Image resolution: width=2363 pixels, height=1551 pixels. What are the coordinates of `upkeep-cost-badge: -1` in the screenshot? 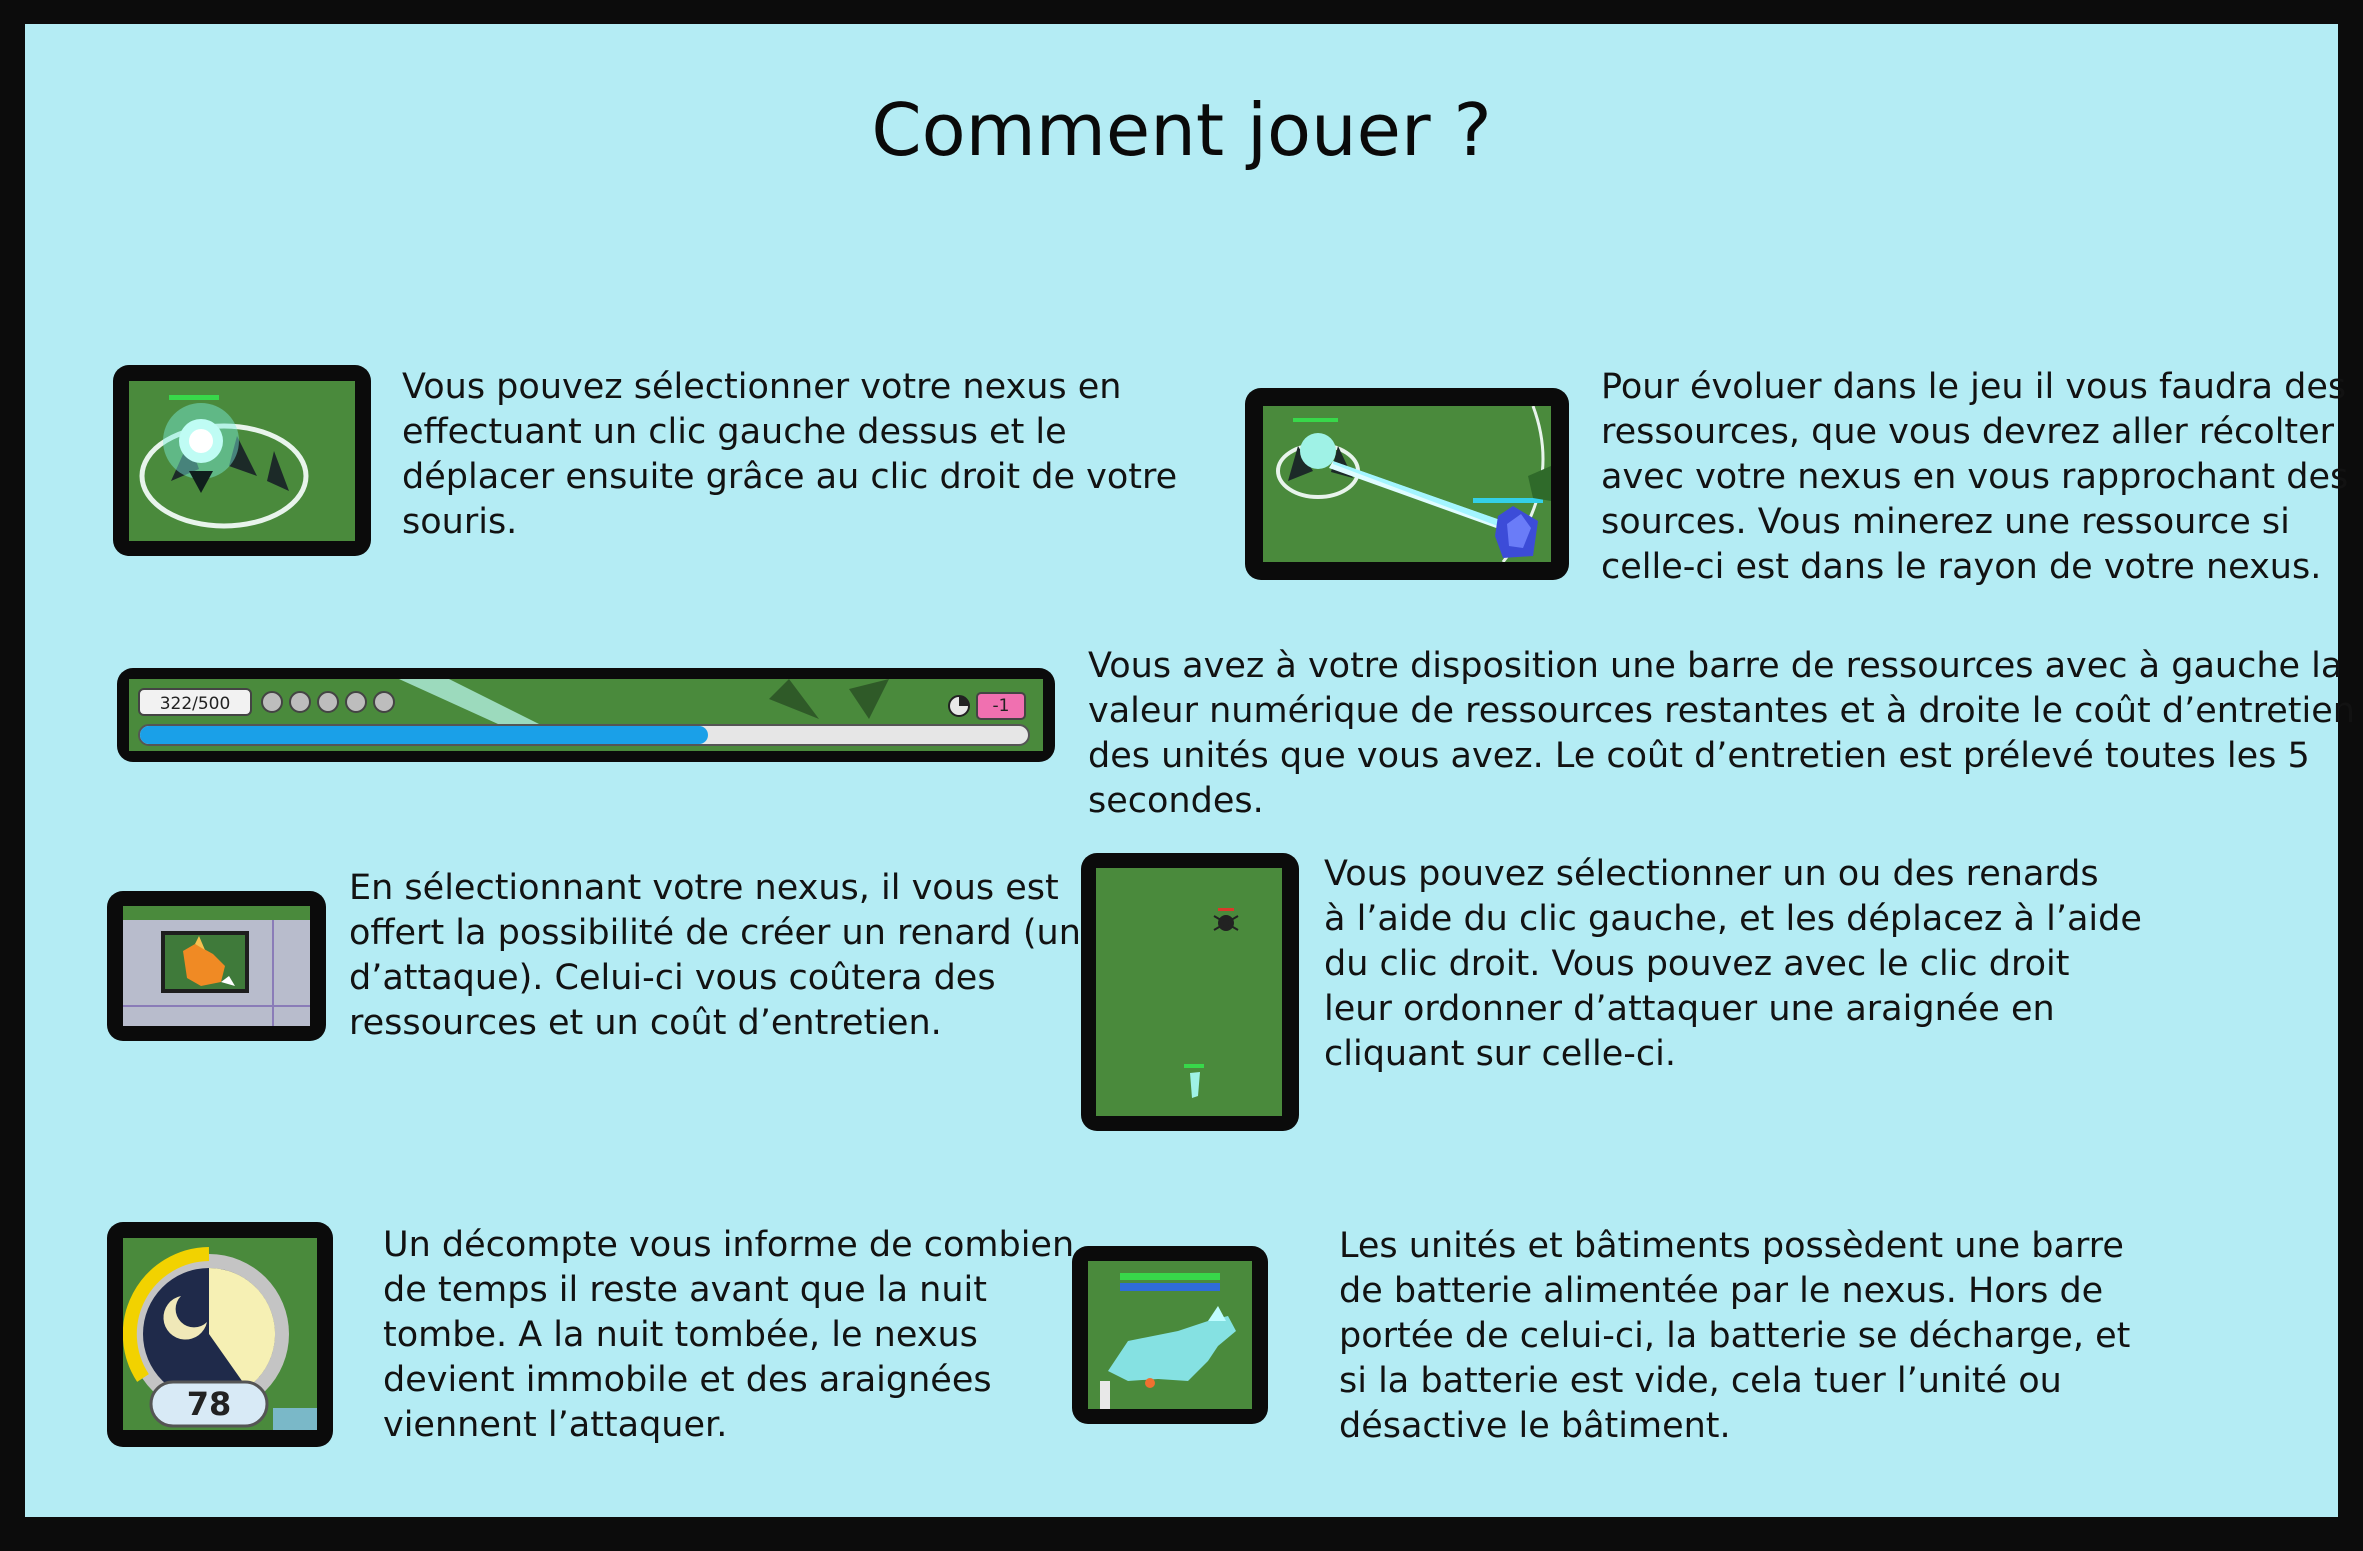 It's located at (1001, 706).